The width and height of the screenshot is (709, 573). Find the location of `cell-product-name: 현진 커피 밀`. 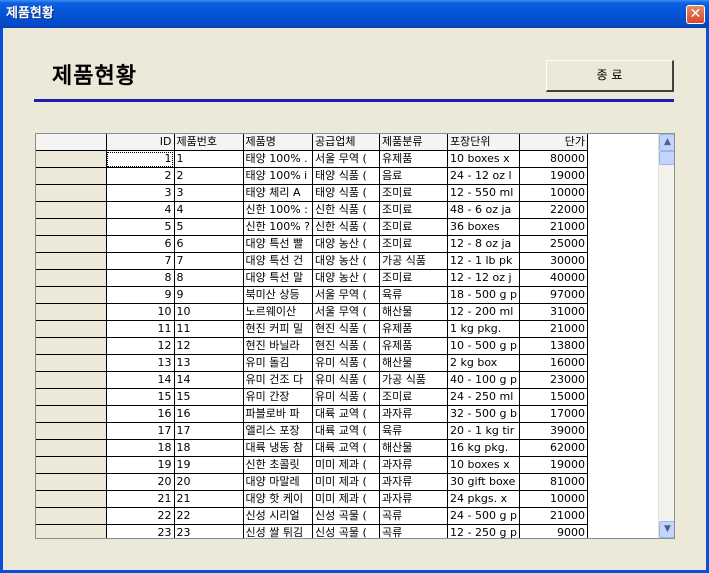

cell-product-name: 현진 커피 밀 is located at coordinates (278, 329).